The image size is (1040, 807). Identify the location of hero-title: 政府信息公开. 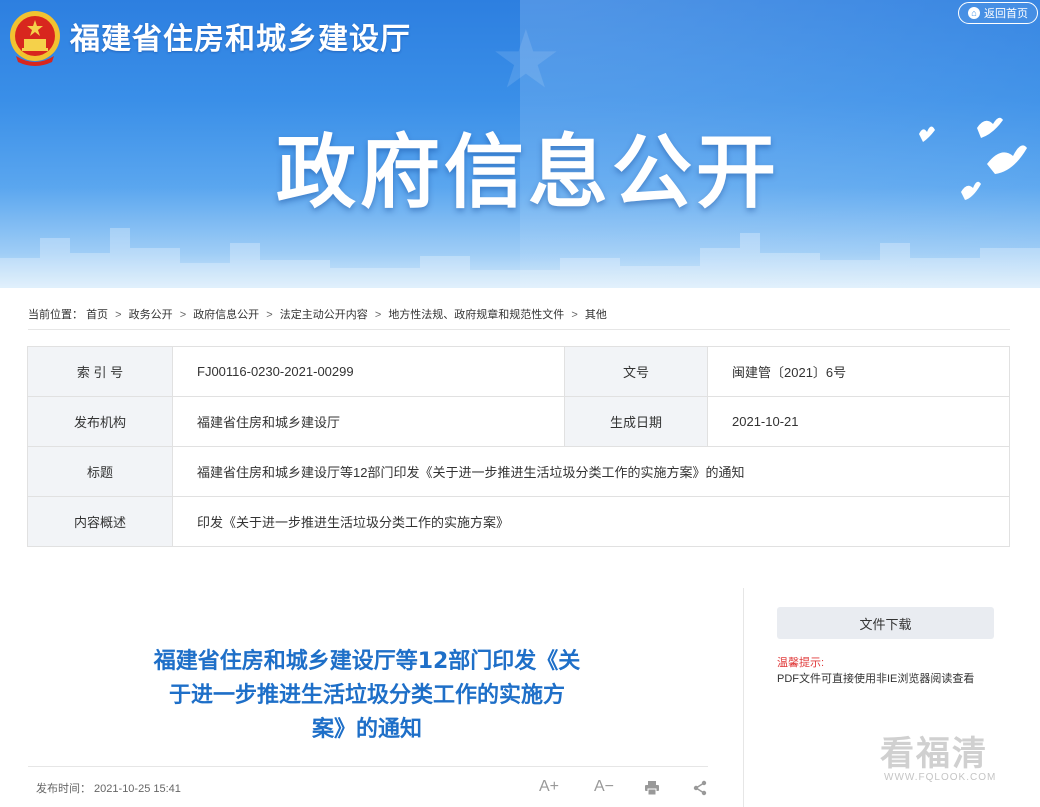
(528, 172).